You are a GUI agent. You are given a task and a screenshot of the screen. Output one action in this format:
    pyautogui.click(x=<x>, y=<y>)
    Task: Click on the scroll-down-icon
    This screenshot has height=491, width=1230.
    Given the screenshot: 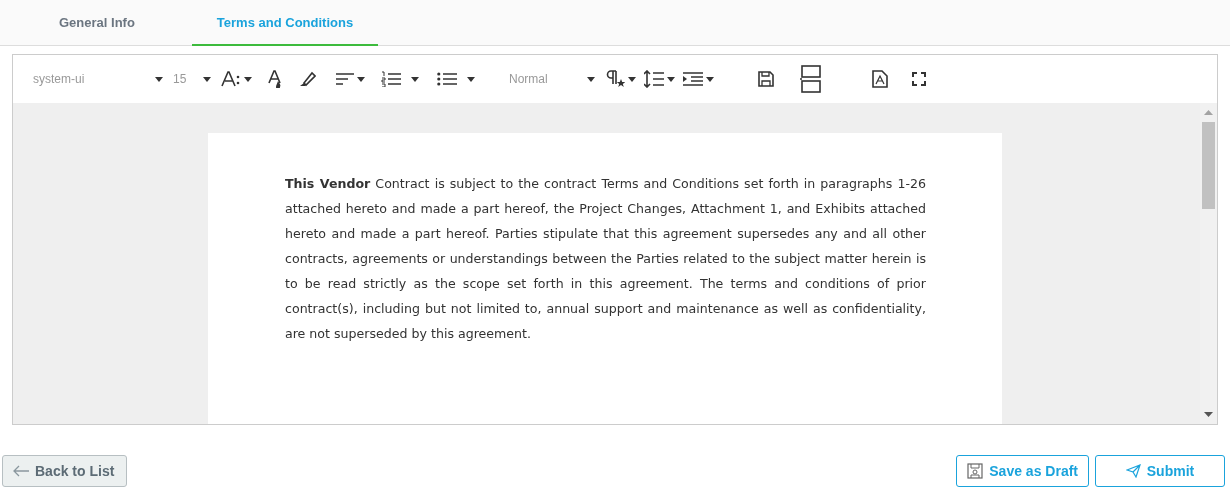 What is the action you would take?
    pyautogui.click(x=1208, y=414)
    